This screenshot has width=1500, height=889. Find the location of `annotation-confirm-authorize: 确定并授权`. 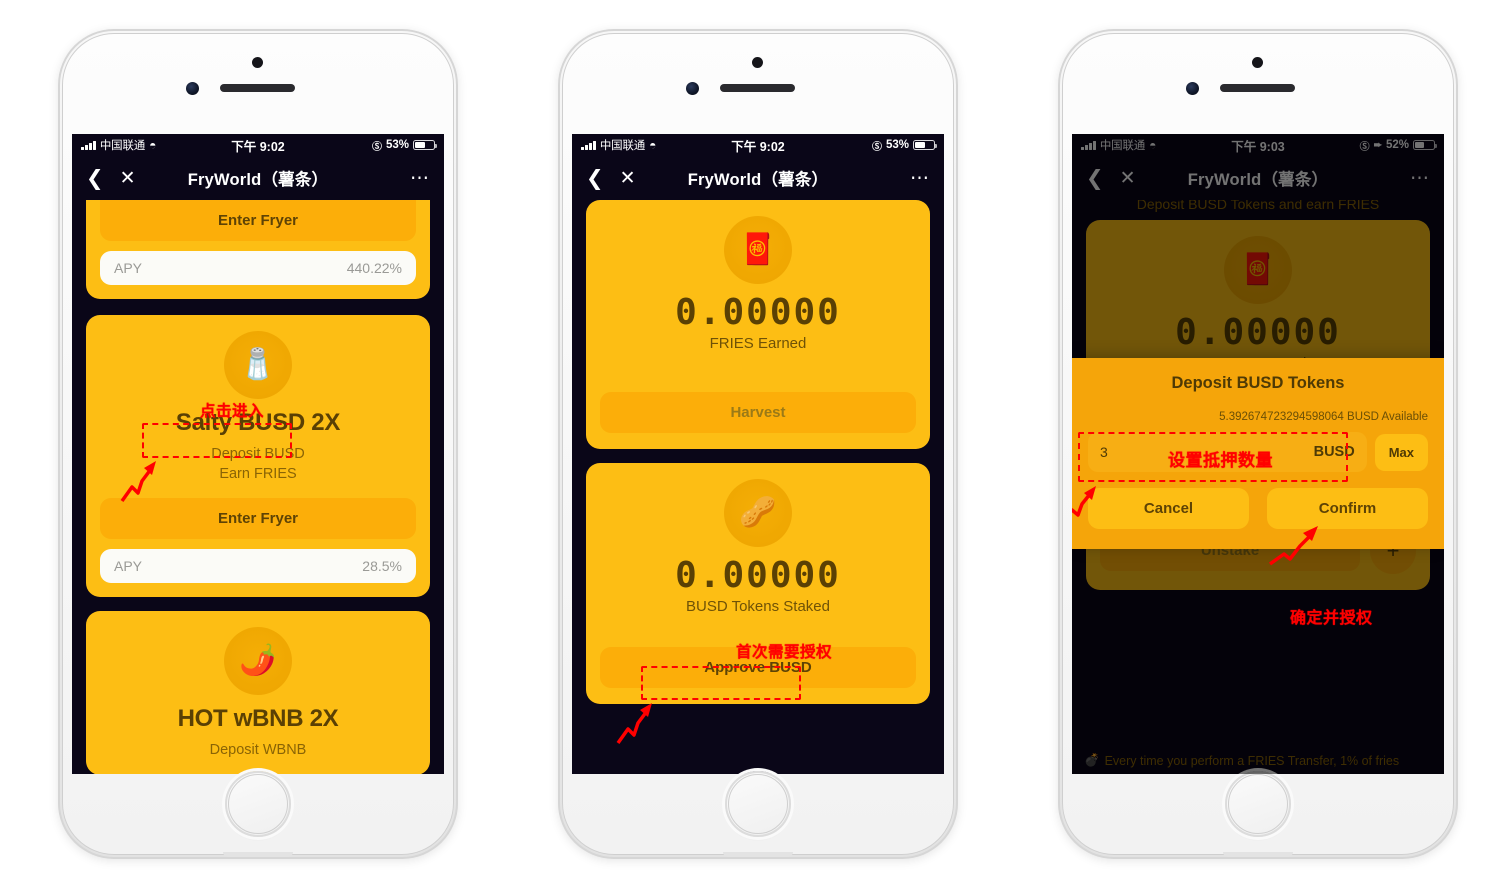

annotation-confirm-authorize: 确定并授权 is located at coordinates (1331, 618).